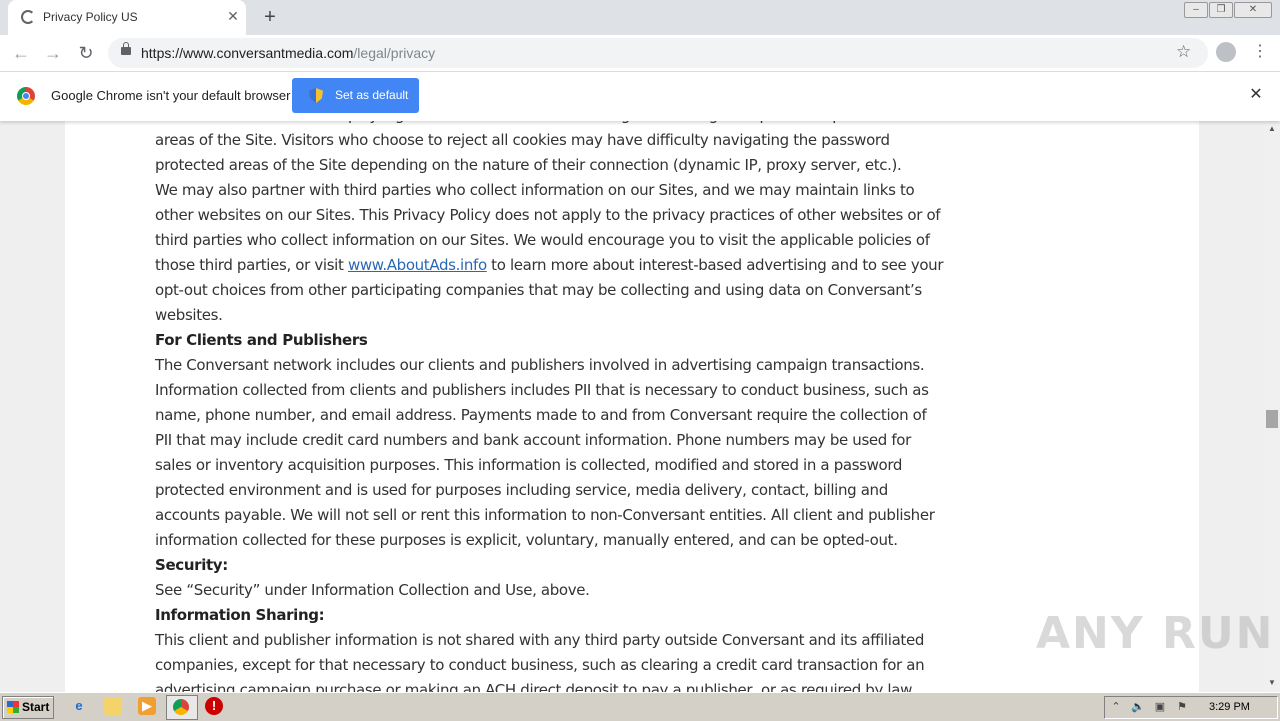 Image resolution: width=1280 pixels, height=721 pixels. Describe the element at coordinates (21, 53) in the screenshot. I see `back-arrow-icon: ←` at that location.